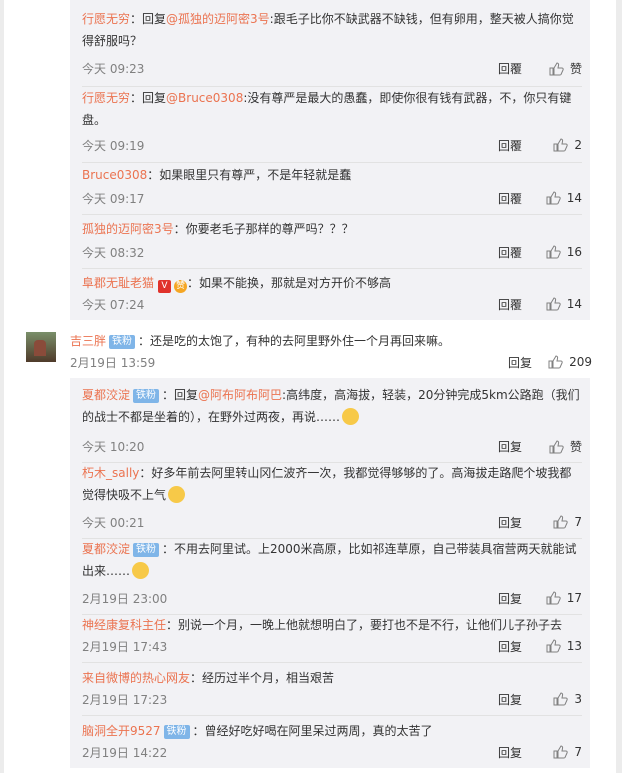 The height and width of the screenshot is (773, 622). Describe the element at coordinates (110, 473) in the screenshot. I see `reply-author: 朽木_sally` at that location.